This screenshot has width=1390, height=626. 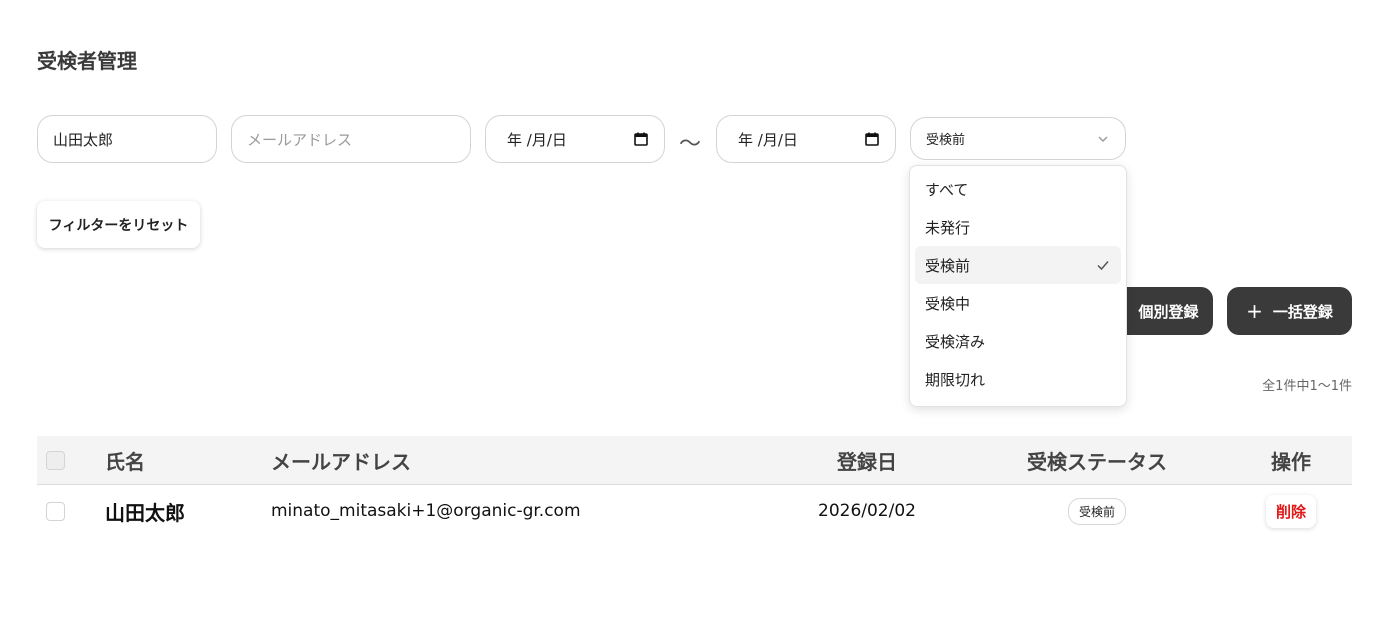 I want to click on date-from-value: 年 /月/日, so click(x=537, y=139).